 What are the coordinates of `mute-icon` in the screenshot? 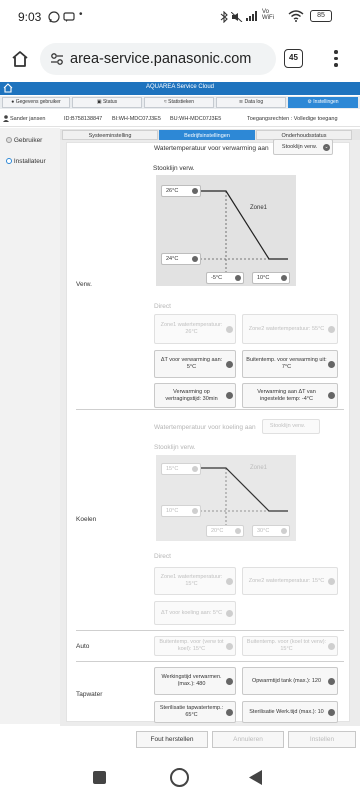 It's located at (237, 17).